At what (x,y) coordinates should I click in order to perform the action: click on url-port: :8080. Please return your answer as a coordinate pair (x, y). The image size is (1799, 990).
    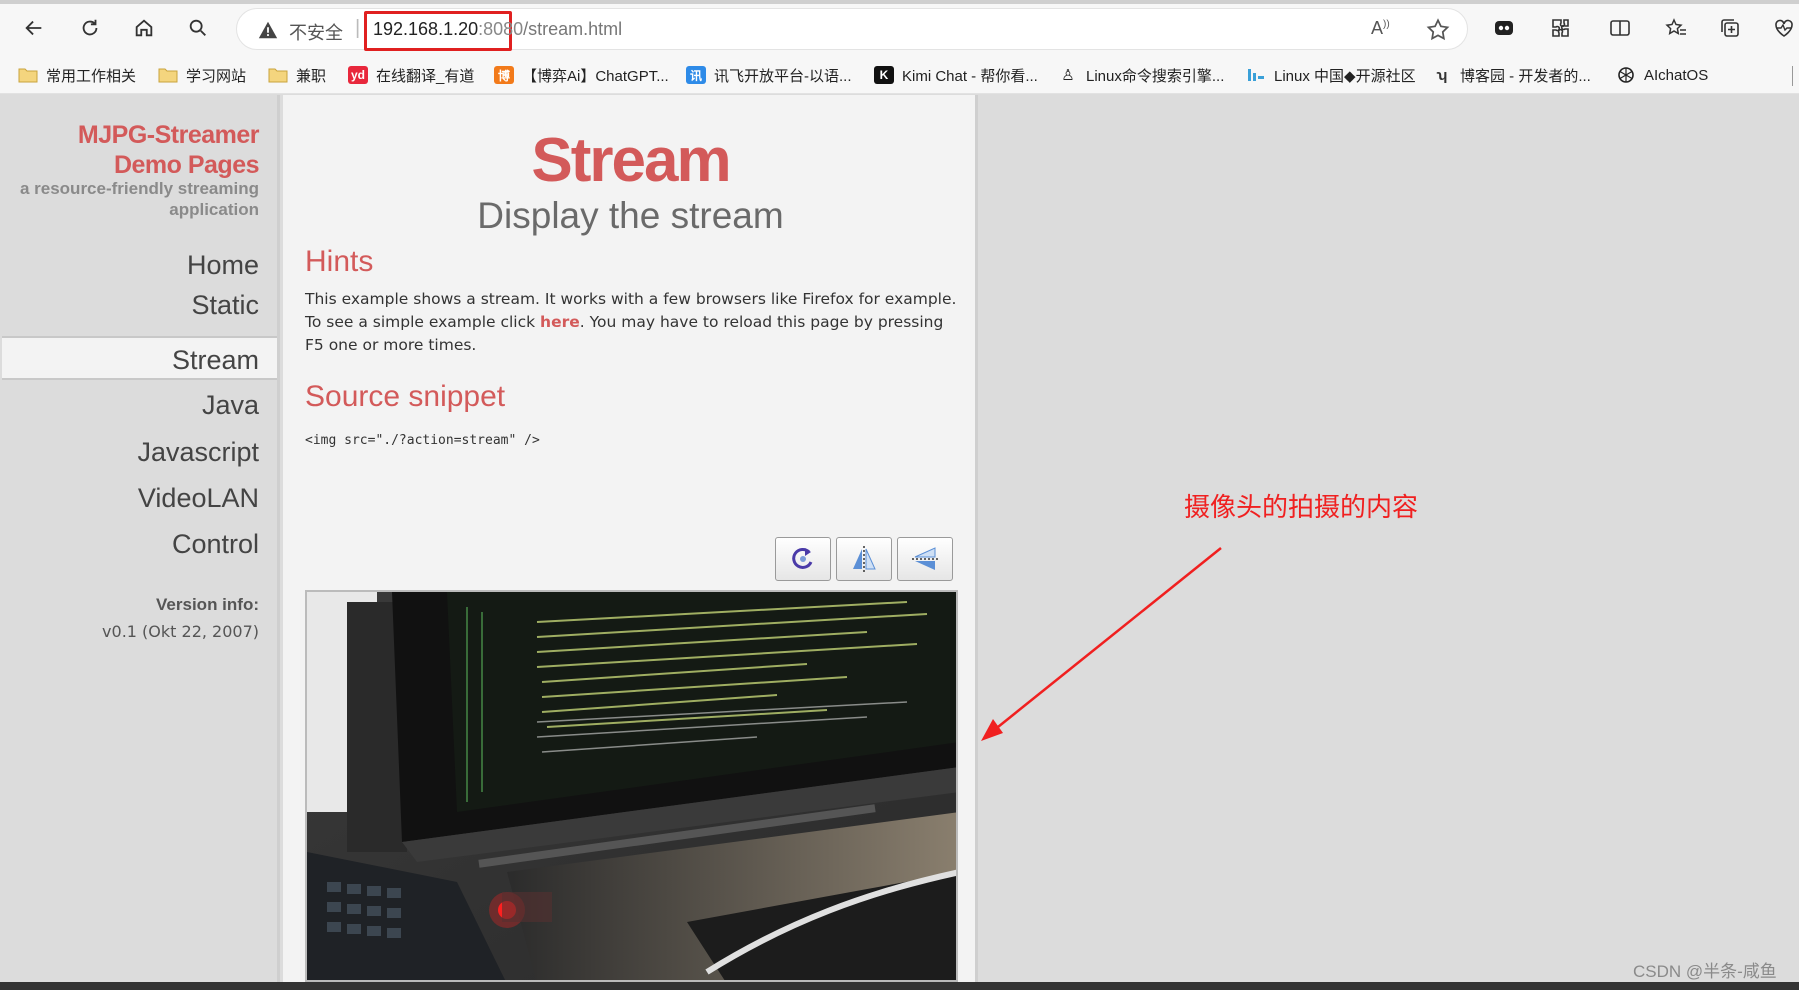
    Looking at the image, I should click on (501, 29).